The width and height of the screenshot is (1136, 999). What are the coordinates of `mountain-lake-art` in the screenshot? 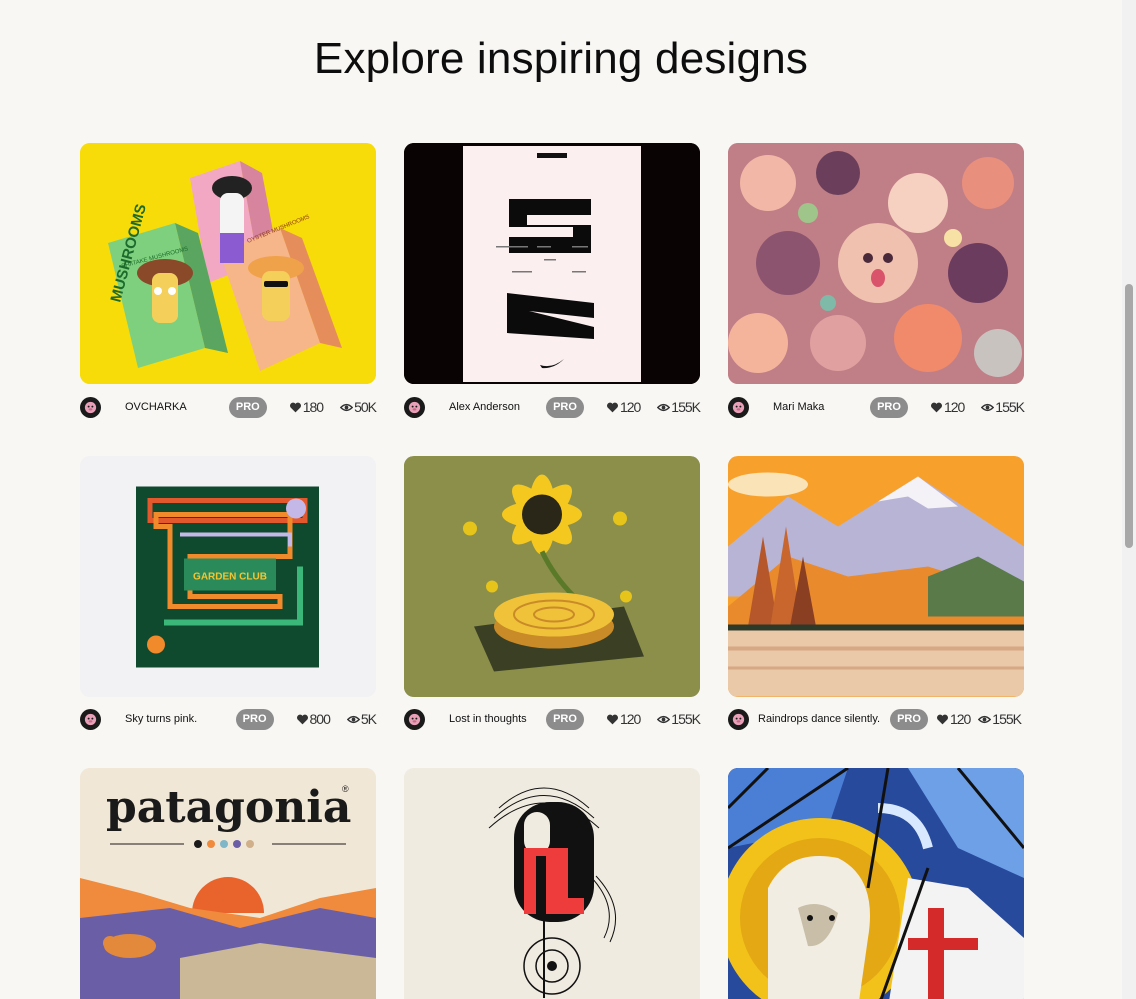 It's located at (876, 576).